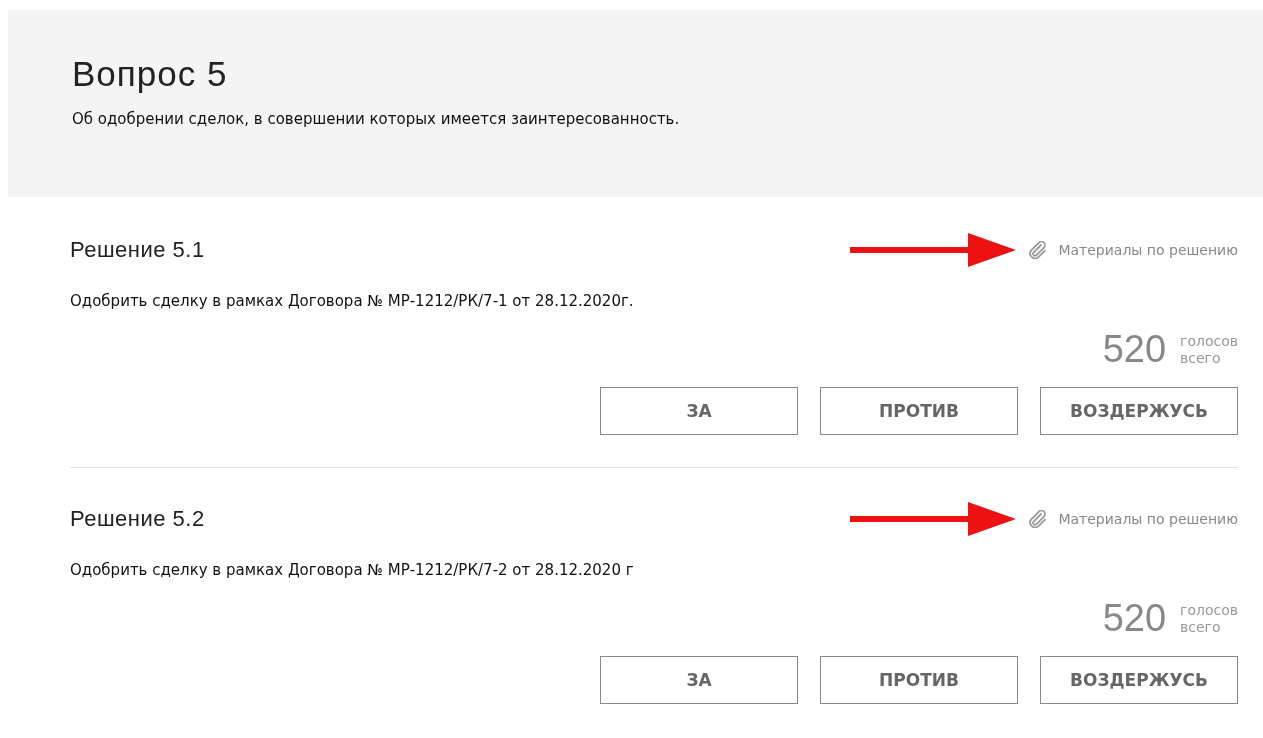 The image size is (1263, 738). I want to click on question-title: Вопрос 5, so click(150, 74).